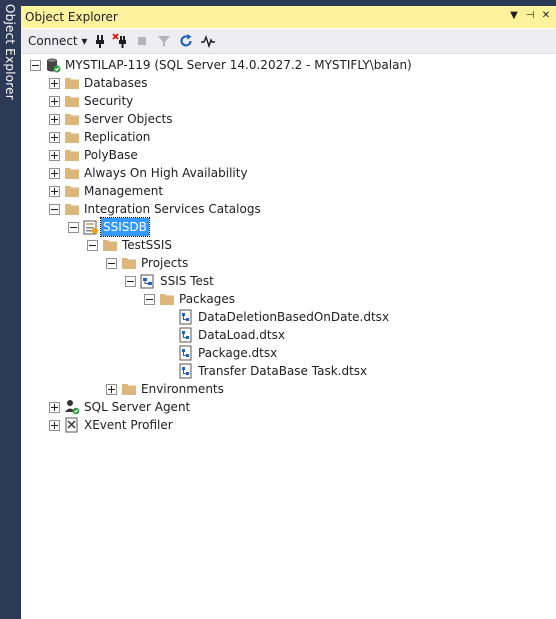 The height and width of the screenshot is (619, 556). I want to click on close-icon: ✕, so click(546, 16).